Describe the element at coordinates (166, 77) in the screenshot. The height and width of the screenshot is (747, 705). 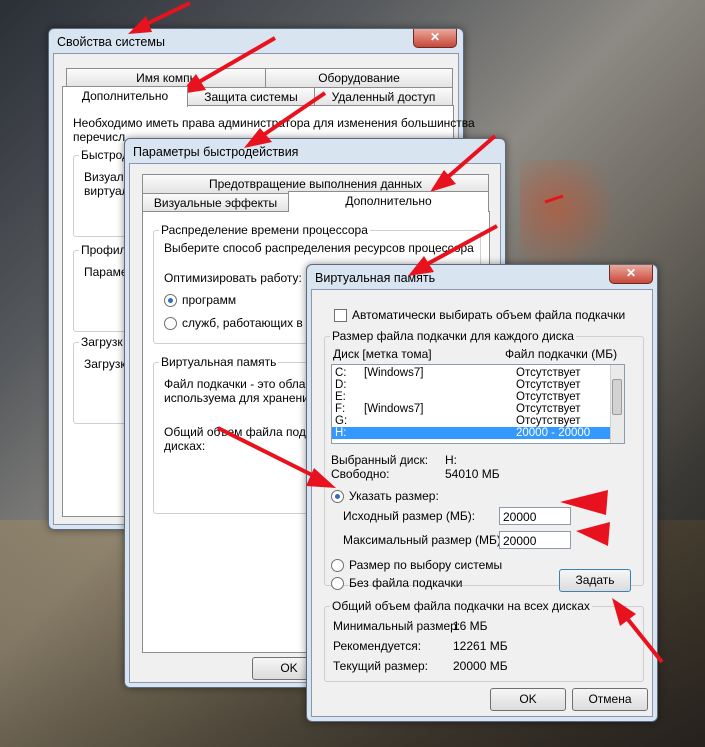
I see `tab-computer-name: Имя компь` at that location.